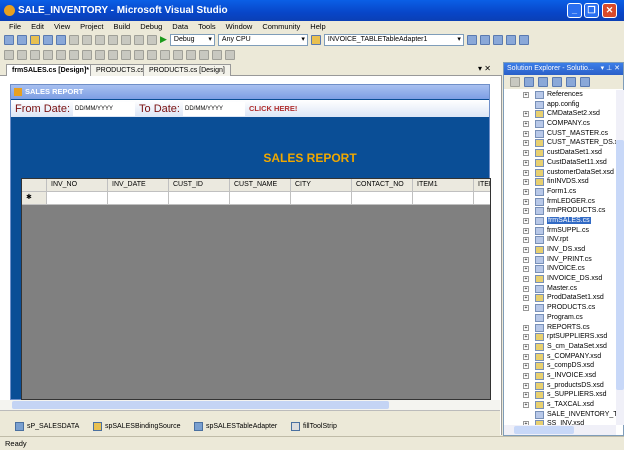  What do you see at coordinates (9, 39) in the screenshot?
I see `new-project-icon` at bounding box center [9, 39].